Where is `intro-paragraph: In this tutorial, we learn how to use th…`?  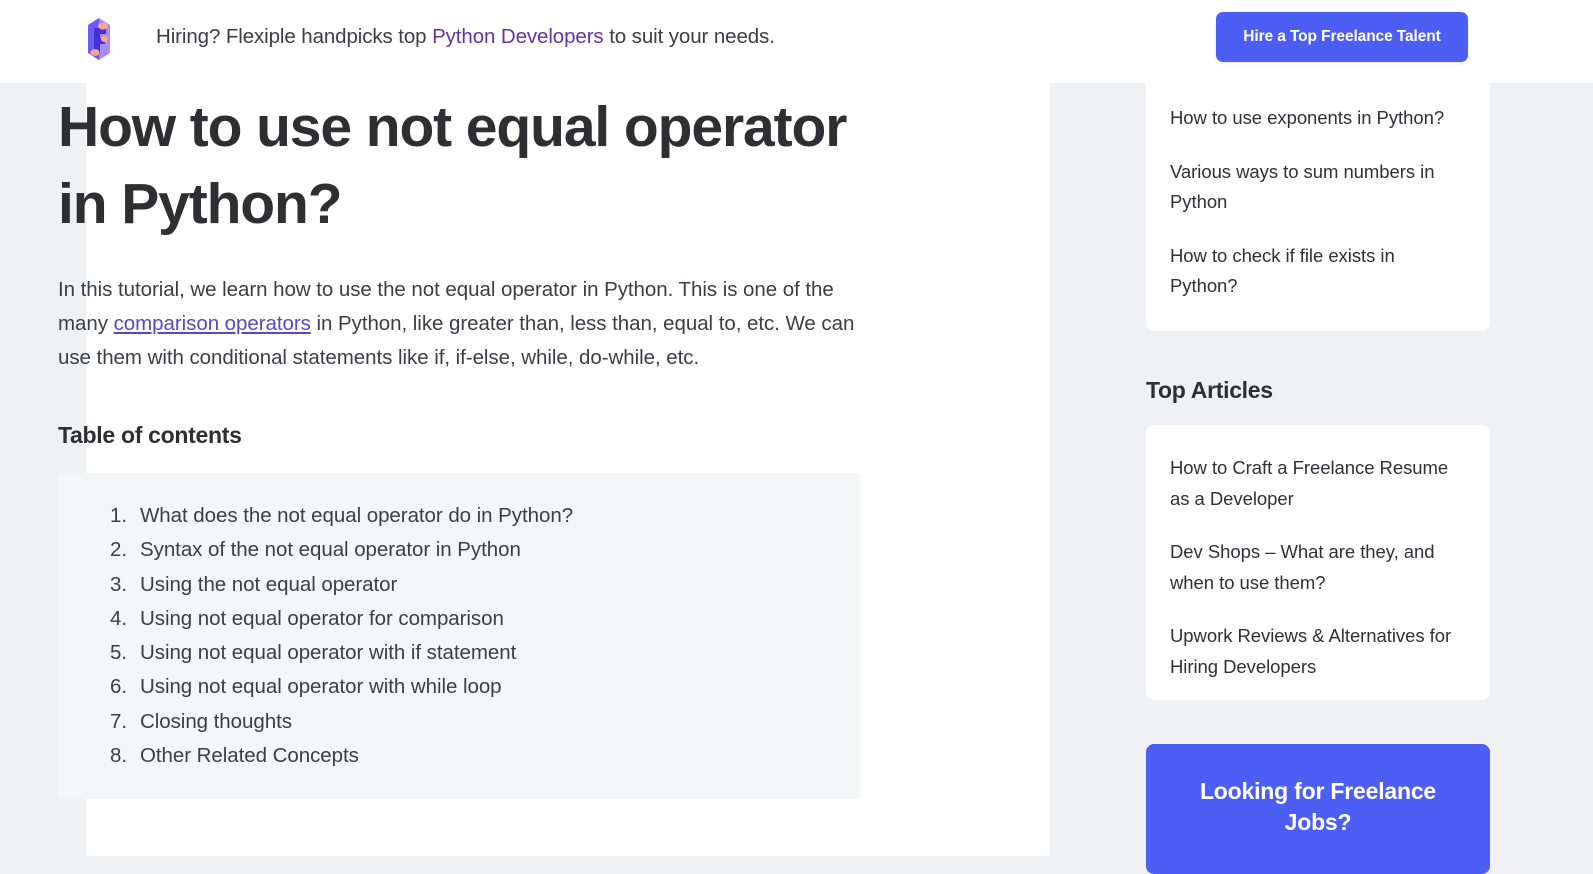
intro-paragraph: In this tutorial, we learn how to use th… is located at coordinates (473, 309).